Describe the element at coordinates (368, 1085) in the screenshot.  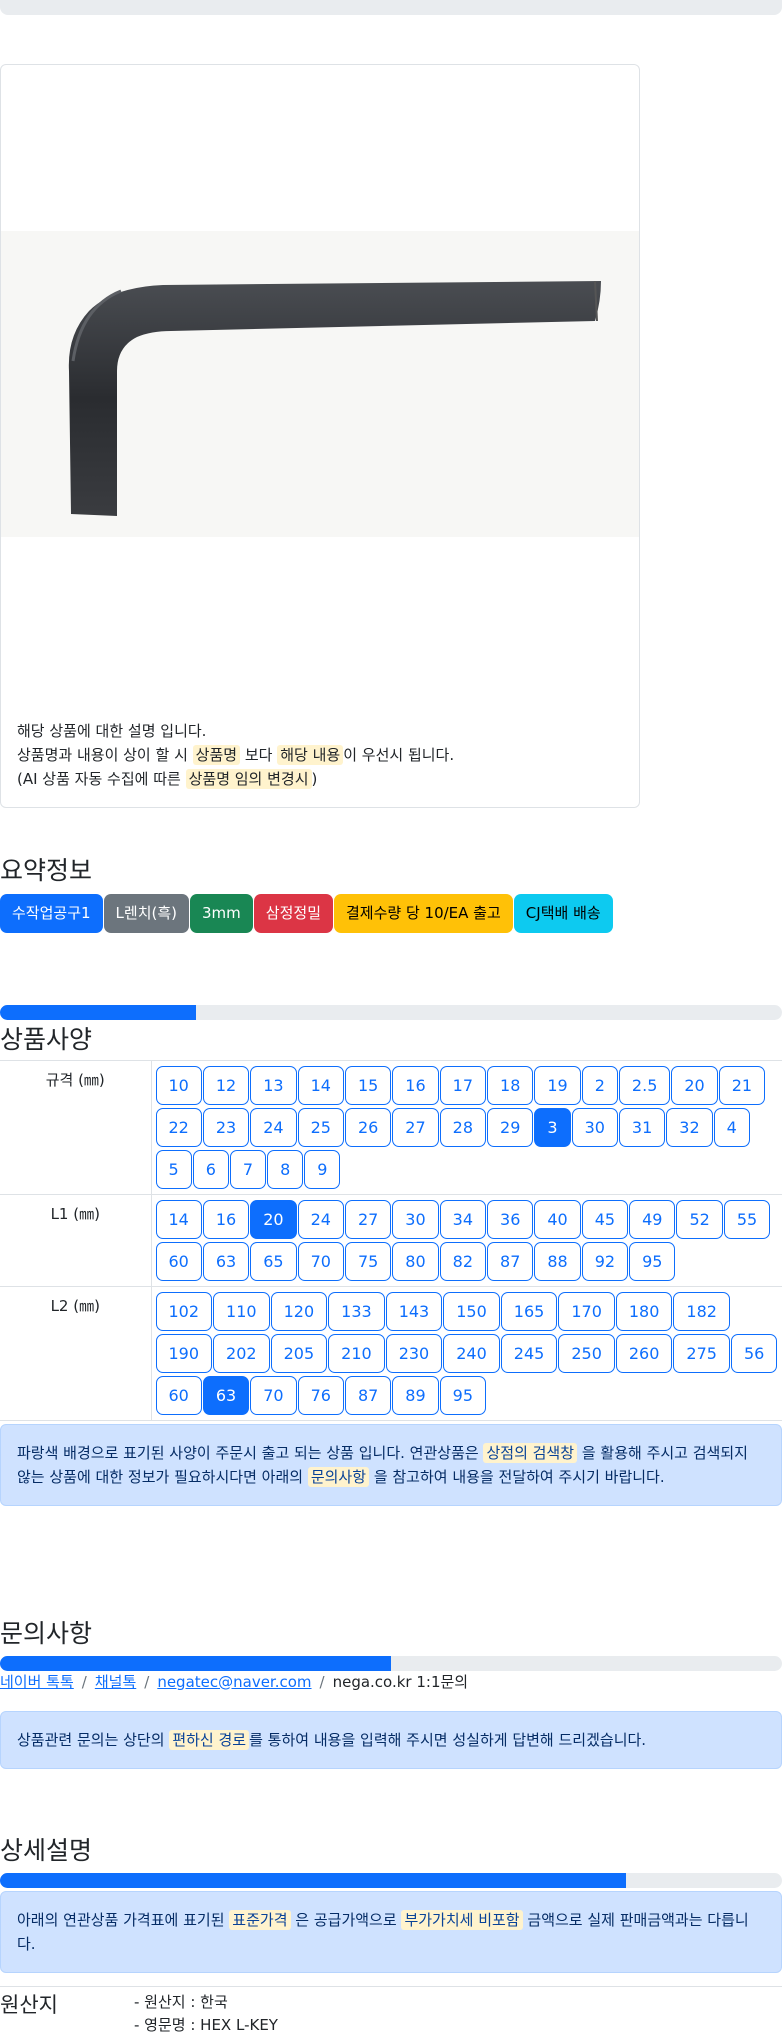
I see `spec-option-button: 15` at that location.